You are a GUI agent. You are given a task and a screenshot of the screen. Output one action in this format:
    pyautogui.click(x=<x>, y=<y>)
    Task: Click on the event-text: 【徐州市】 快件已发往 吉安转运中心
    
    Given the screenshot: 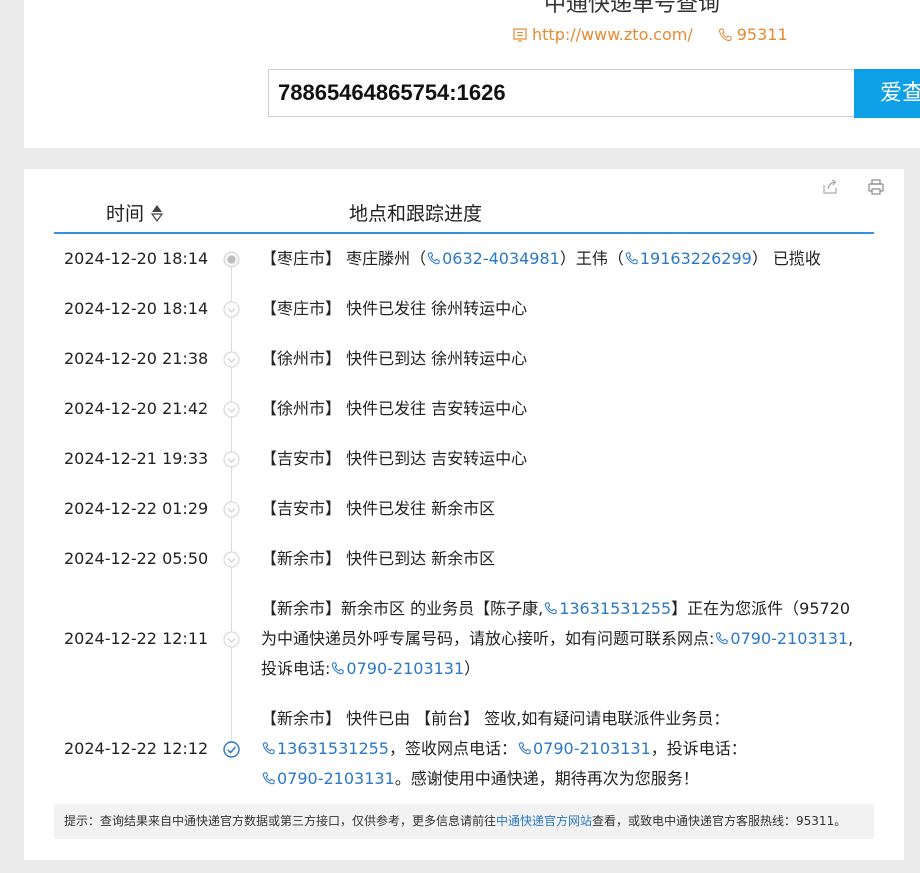 What is the action you would take?
    pyautogui.click(x=394, y=408)
    